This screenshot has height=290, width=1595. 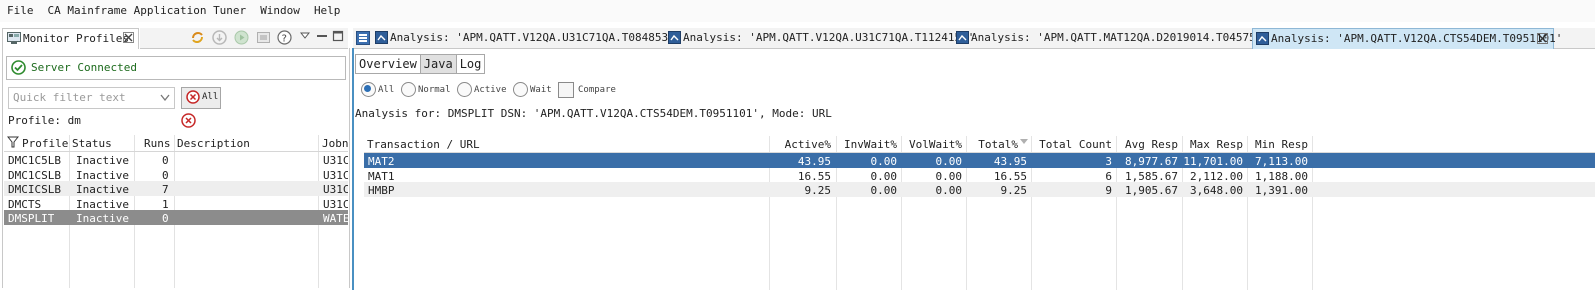 What do you see at coordinates (14, 38) in the screenshot?
I see `monitor-icon` at bounding box center [14, 38].